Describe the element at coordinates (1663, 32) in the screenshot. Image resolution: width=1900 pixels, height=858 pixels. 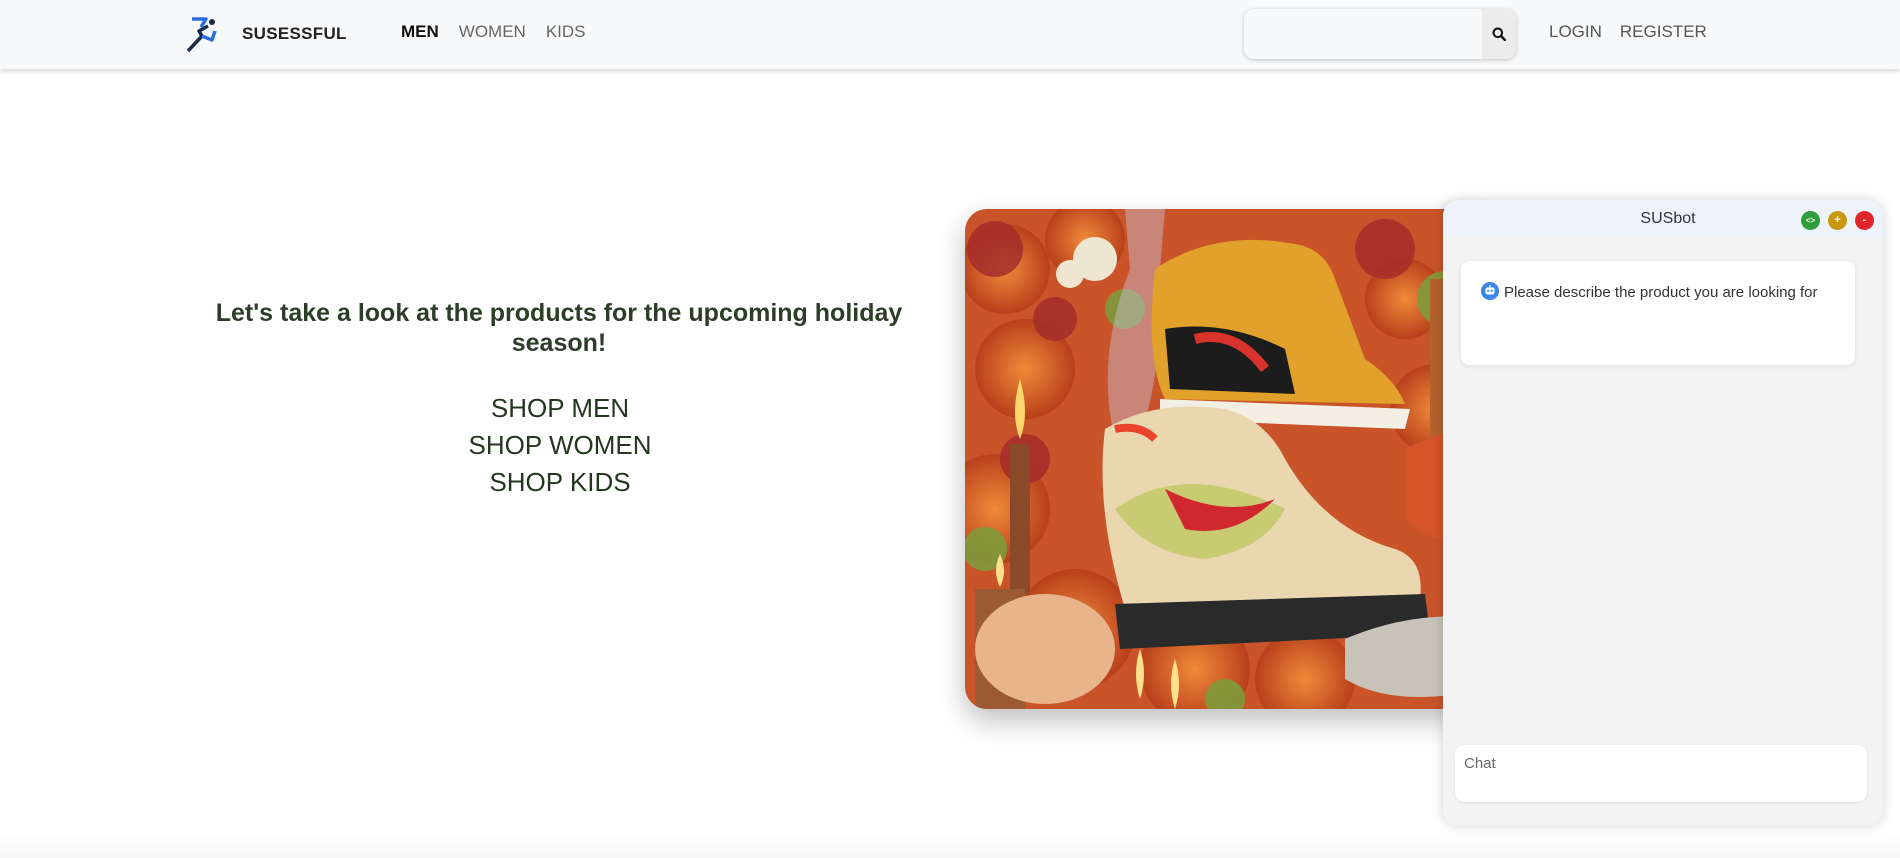
I see `register-link: REGISTER` at that location.